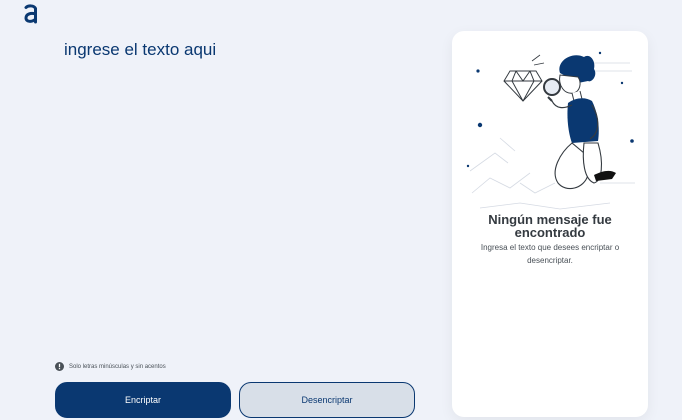 The width and height of the screenshot is (682, 420). Describe the element at coordinates (59, 366) in the screenshot. I see `info-icon` at that location.